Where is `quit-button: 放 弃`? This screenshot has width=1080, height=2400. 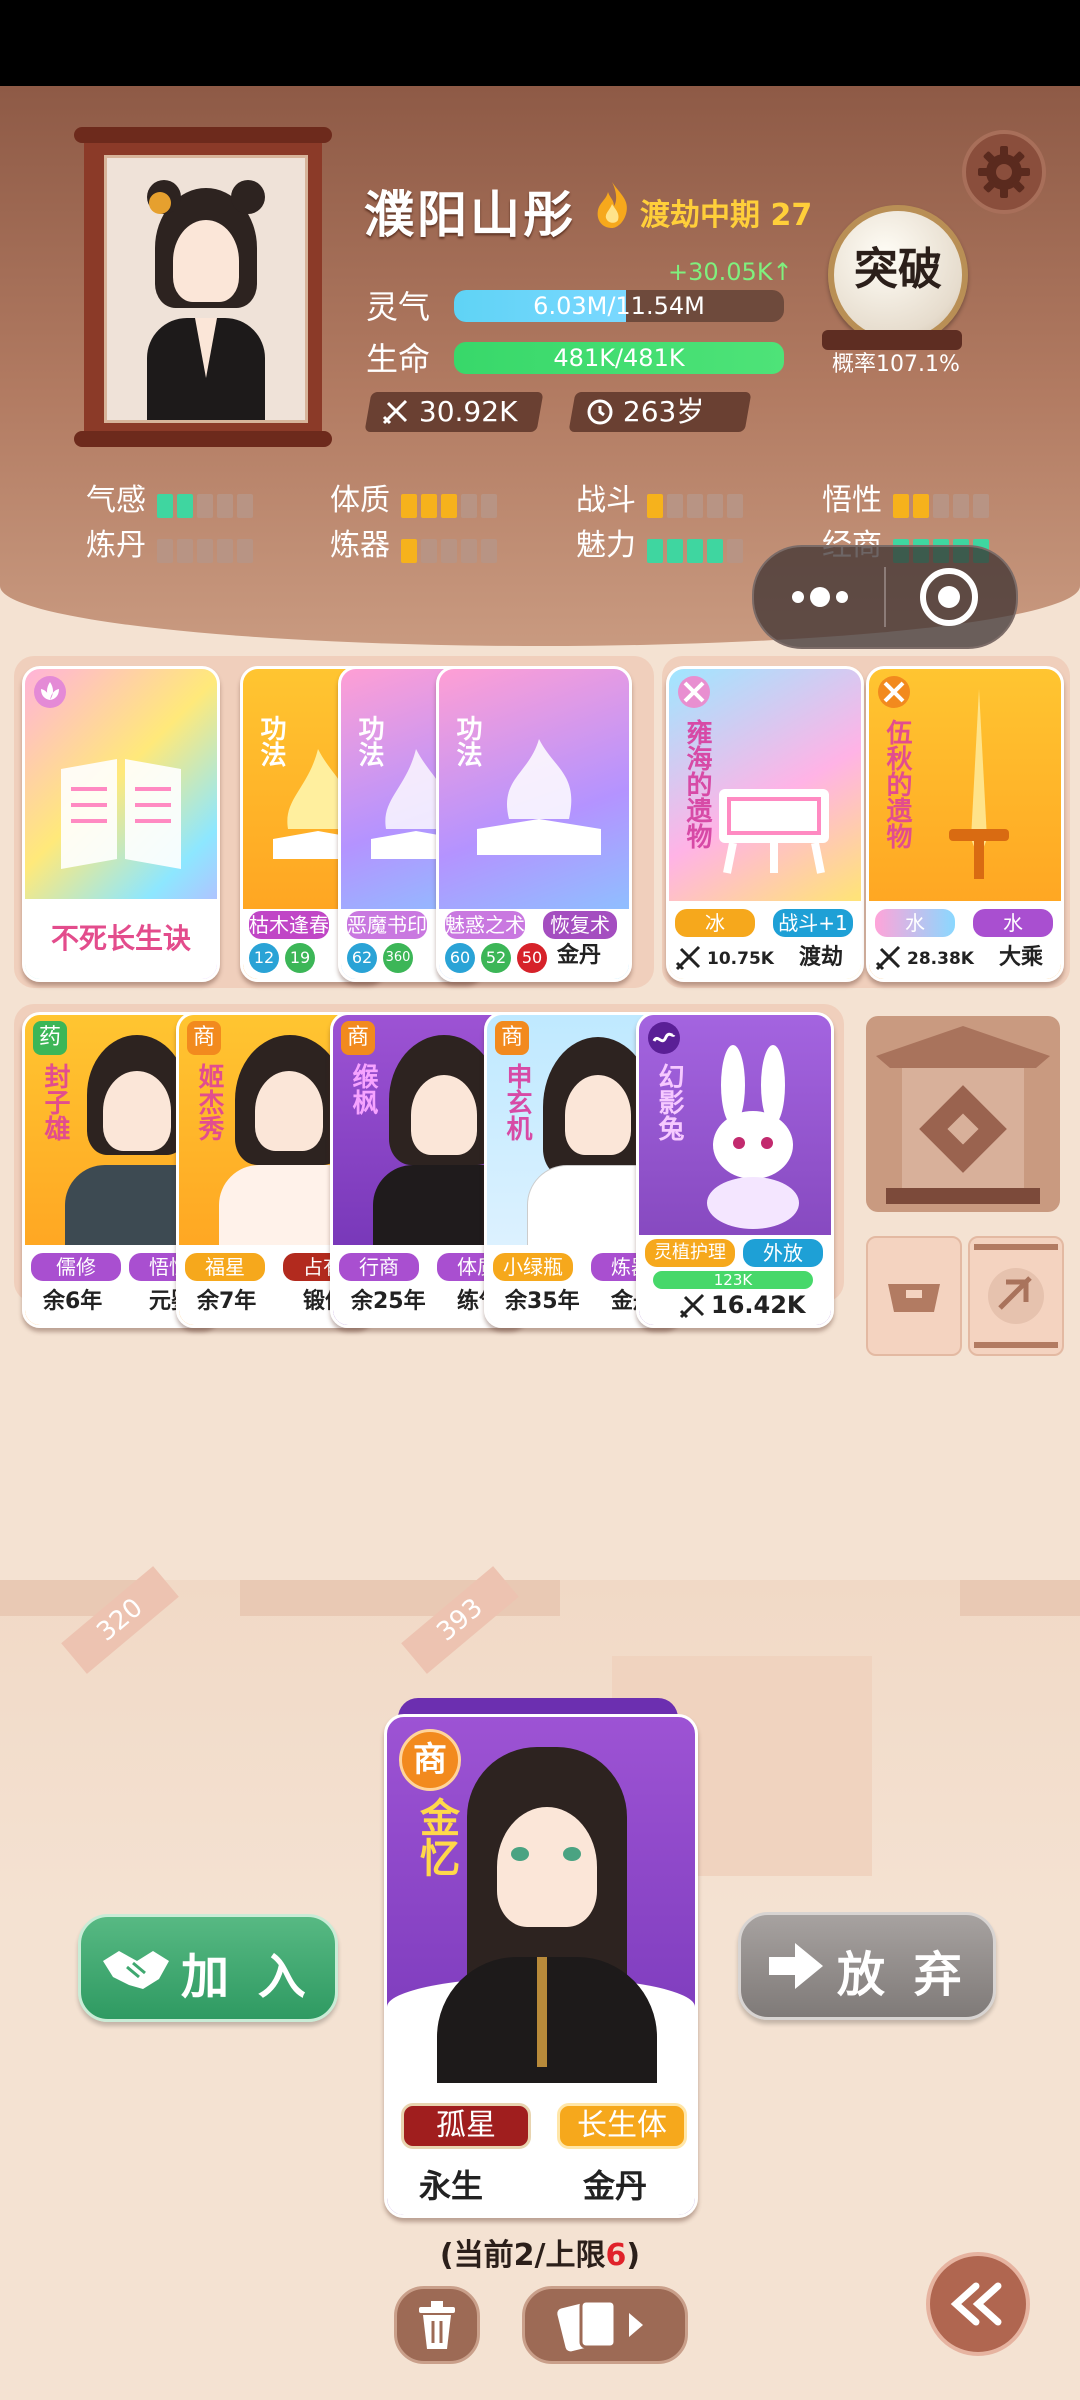 quit-button: 放 弃 is located at coordinates (867, 1966).